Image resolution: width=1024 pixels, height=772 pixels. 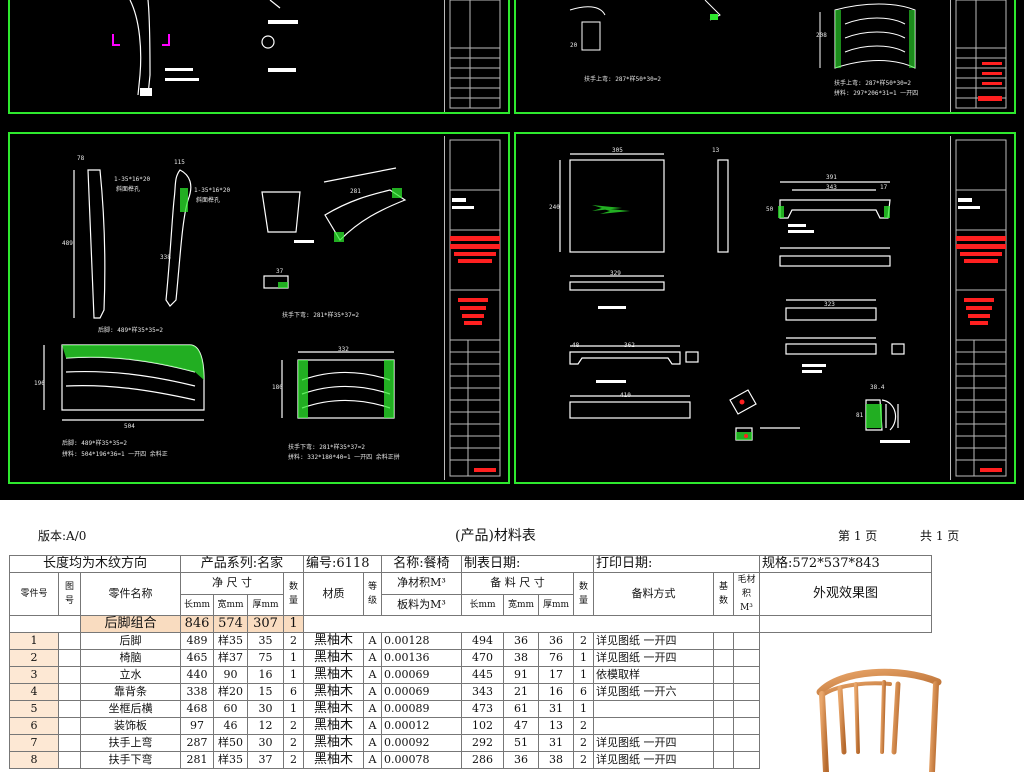 I want to click on cell-part-name: 靠背条, so click(x=130, y=692).